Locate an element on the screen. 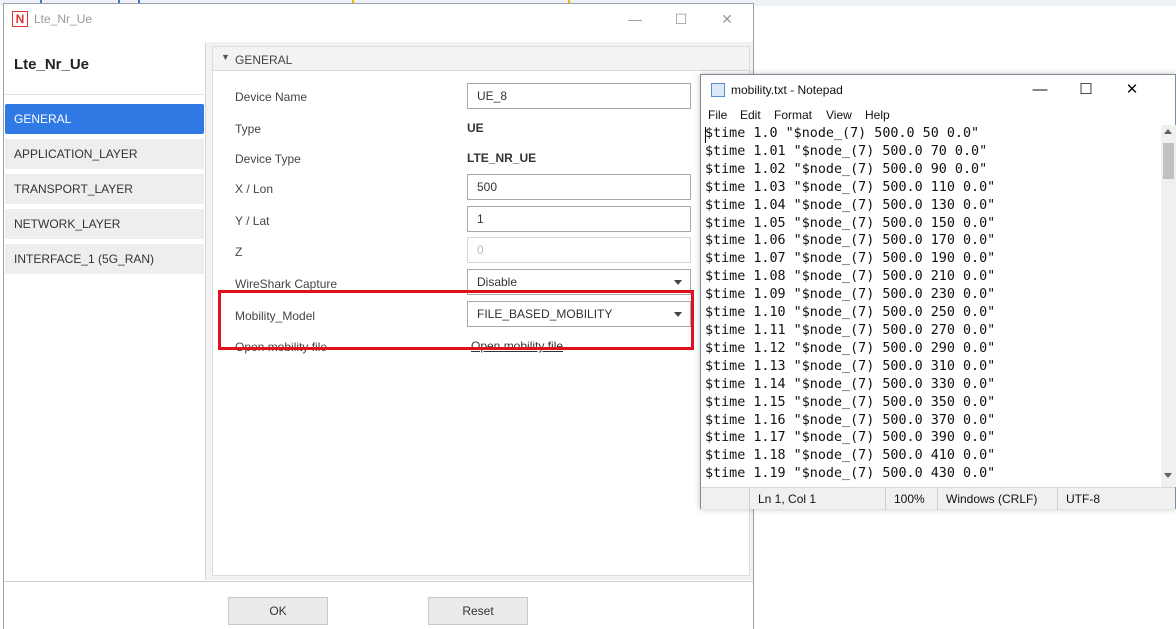 The width and height of the screenshot is (1176, 629). dialog-footer: OK Reset is located at coordinates (378, 605).